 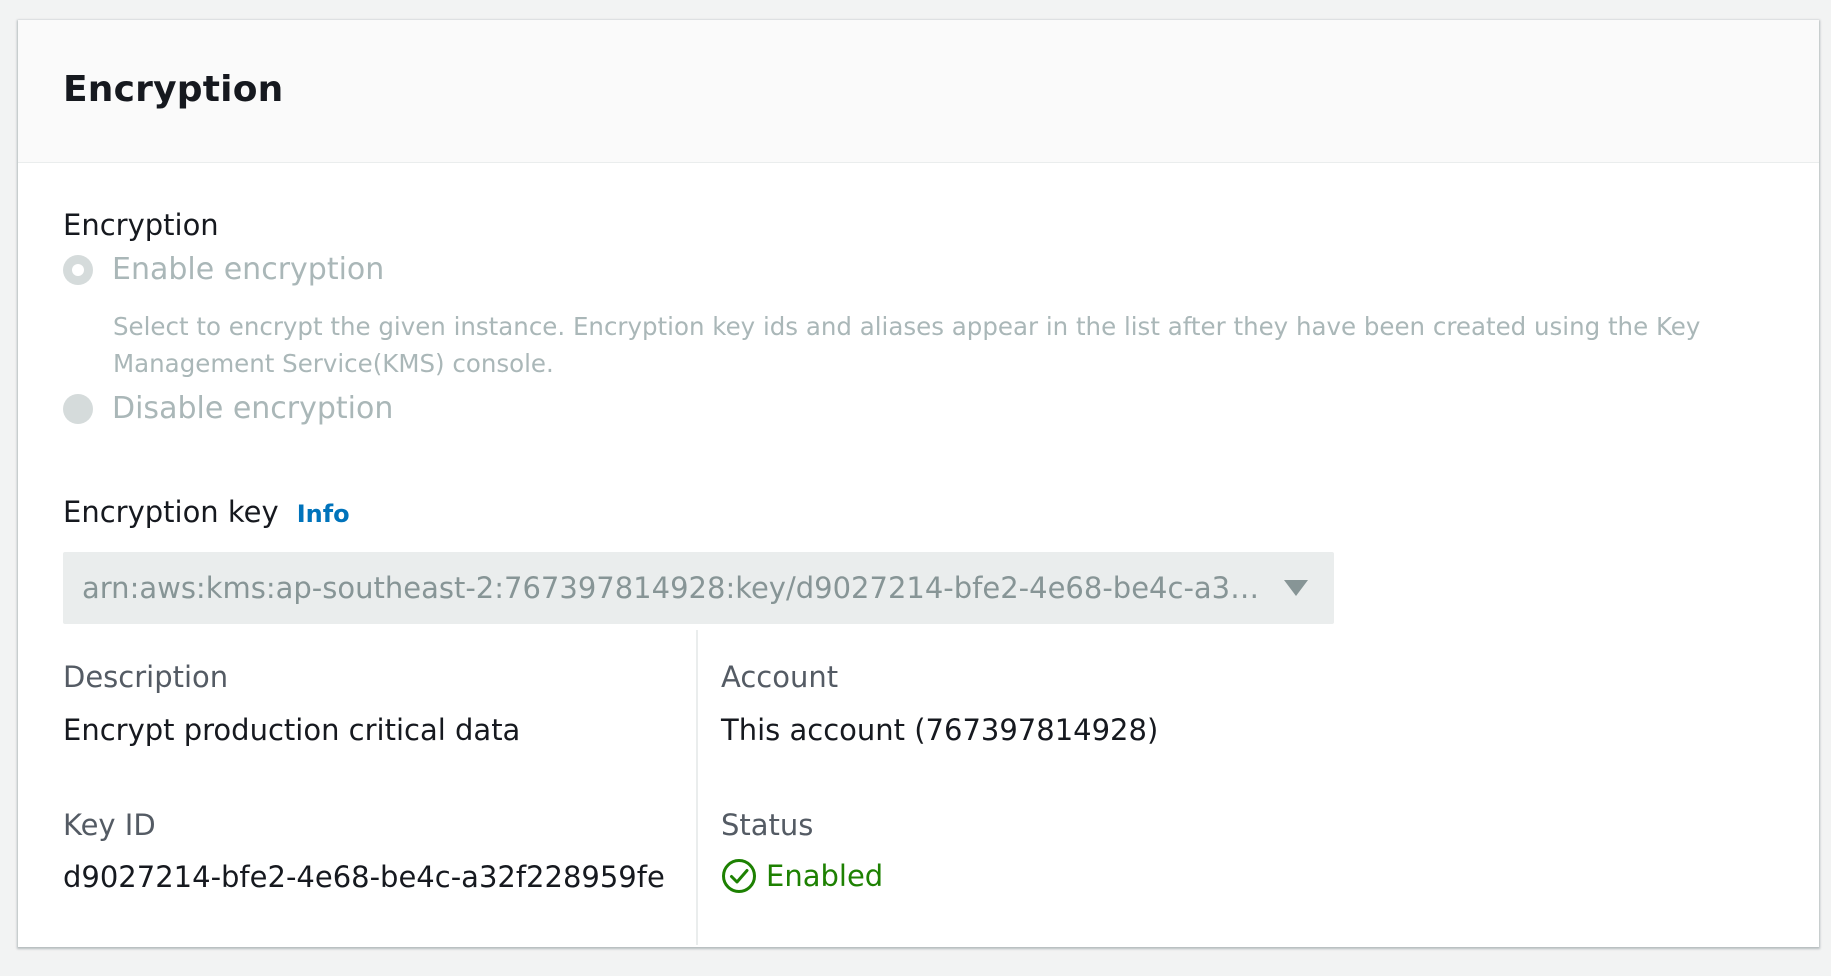 I want to click on details-column-divider, so click(x=697, y=787).